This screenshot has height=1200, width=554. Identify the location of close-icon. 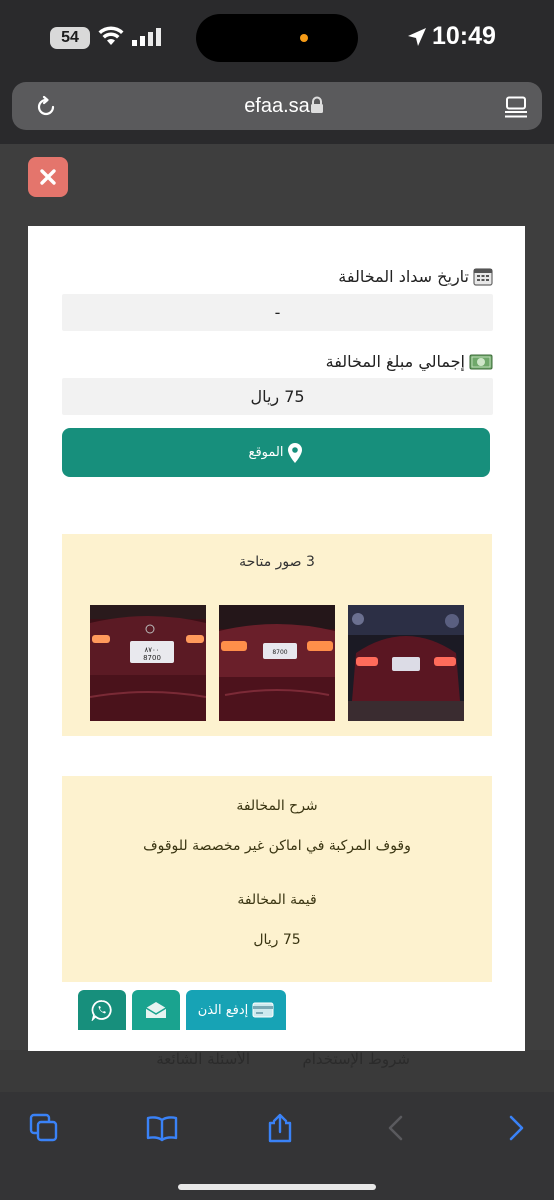
(48, 177).